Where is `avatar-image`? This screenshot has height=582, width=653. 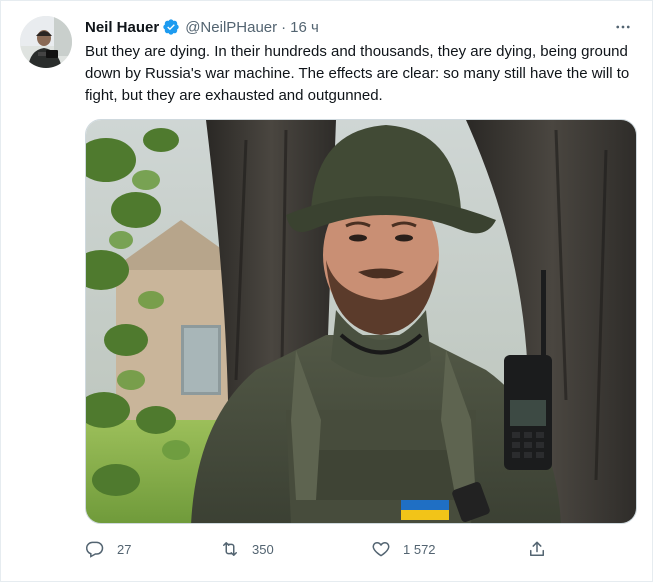 avatar-image is located at coordinates (46, 42).